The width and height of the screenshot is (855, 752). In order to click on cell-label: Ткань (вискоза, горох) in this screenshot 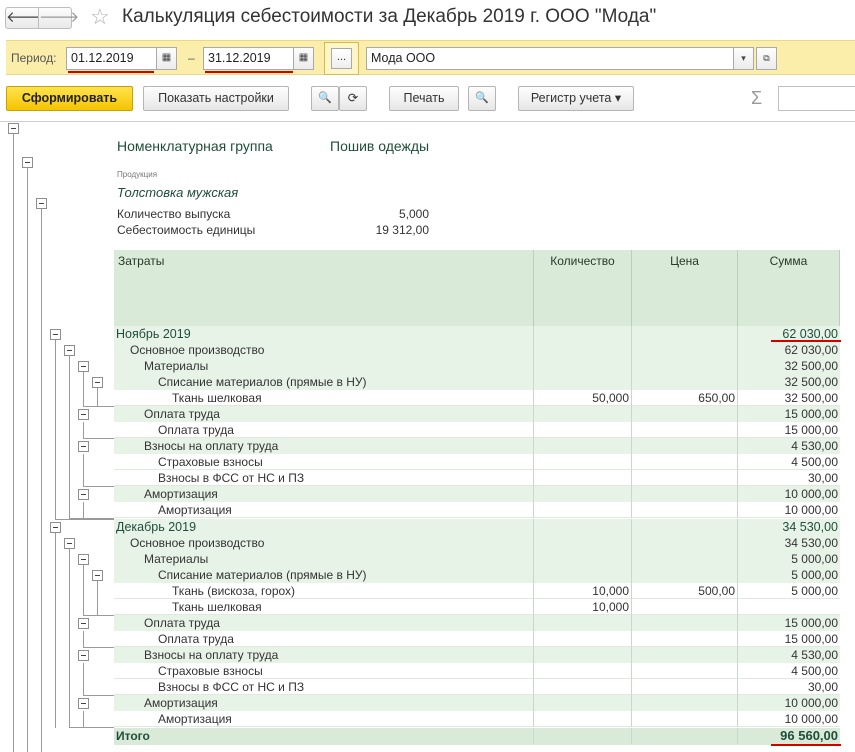, I will do `click(324, 591)`.